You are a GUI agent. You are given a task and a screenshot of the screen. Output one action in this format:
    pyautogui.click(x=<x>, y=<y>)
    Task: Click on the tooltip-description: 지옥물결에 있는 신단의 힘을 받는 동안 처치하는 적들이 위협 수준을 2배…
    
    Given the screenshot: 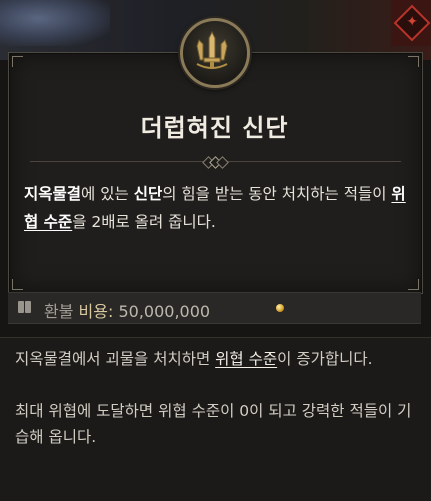 What is the action you would take?
    pyautogui.click(x=216, y=208)
    